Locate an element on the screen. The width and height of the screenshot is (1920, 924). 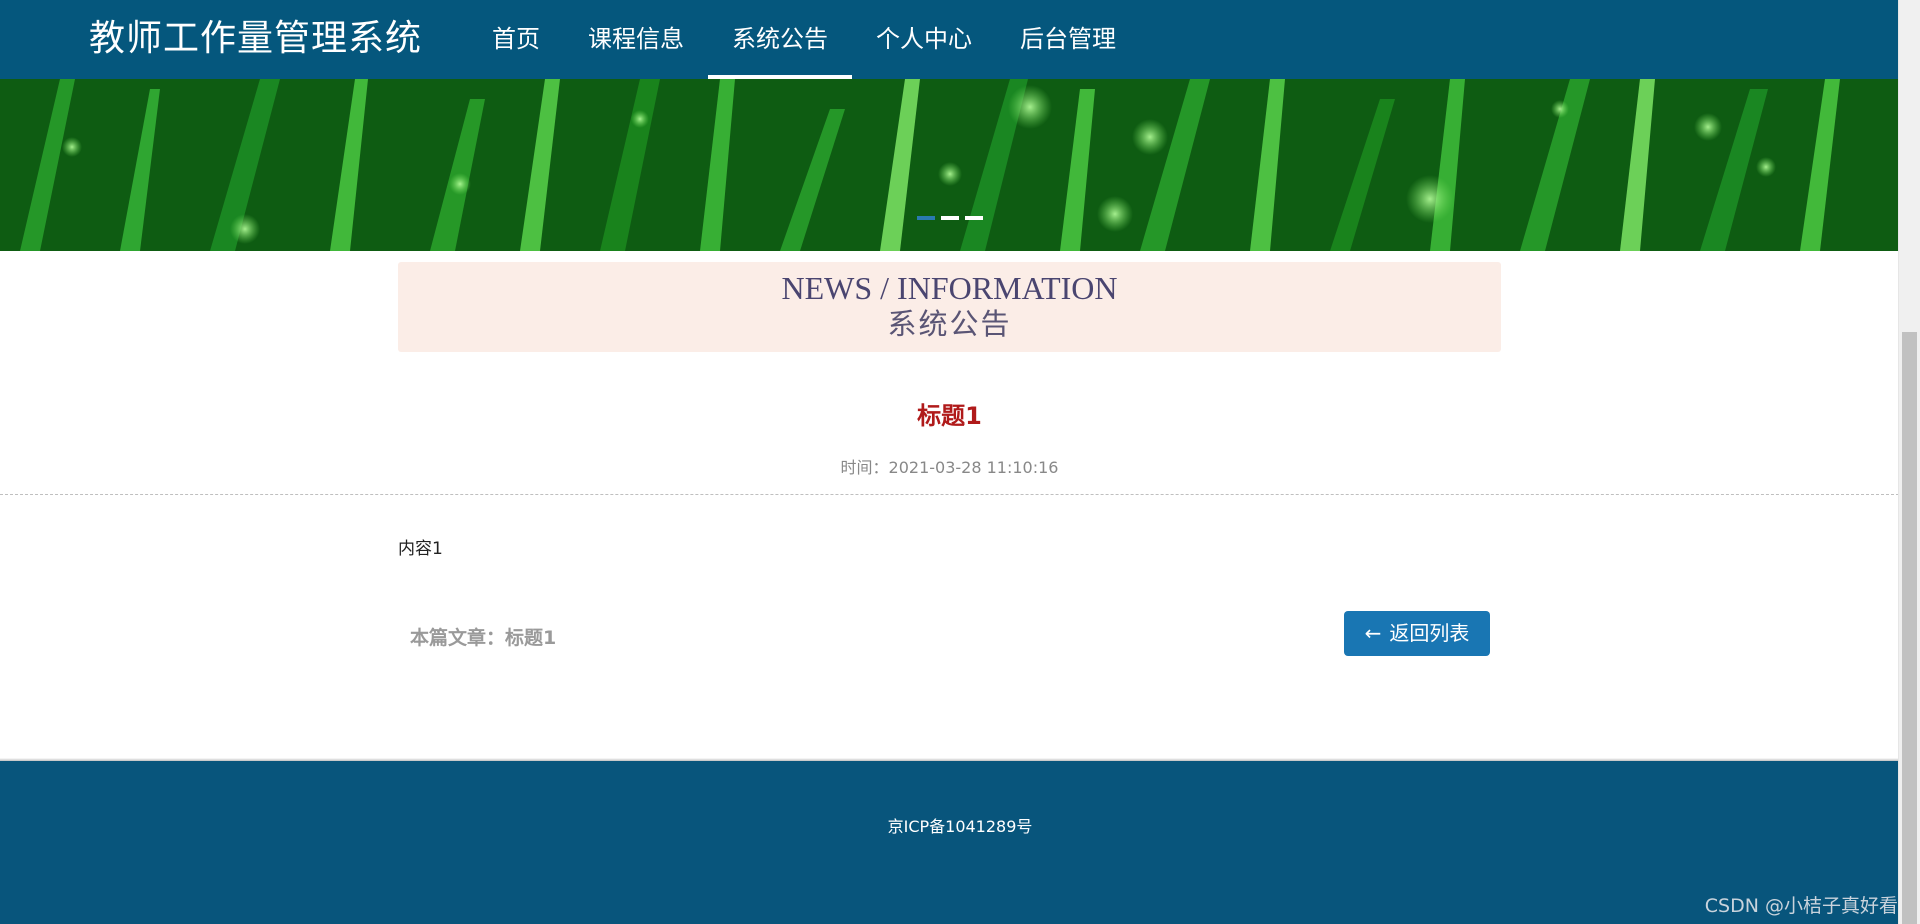
nav-personal-center: 个人中心 is located at coordinates (924, 39).